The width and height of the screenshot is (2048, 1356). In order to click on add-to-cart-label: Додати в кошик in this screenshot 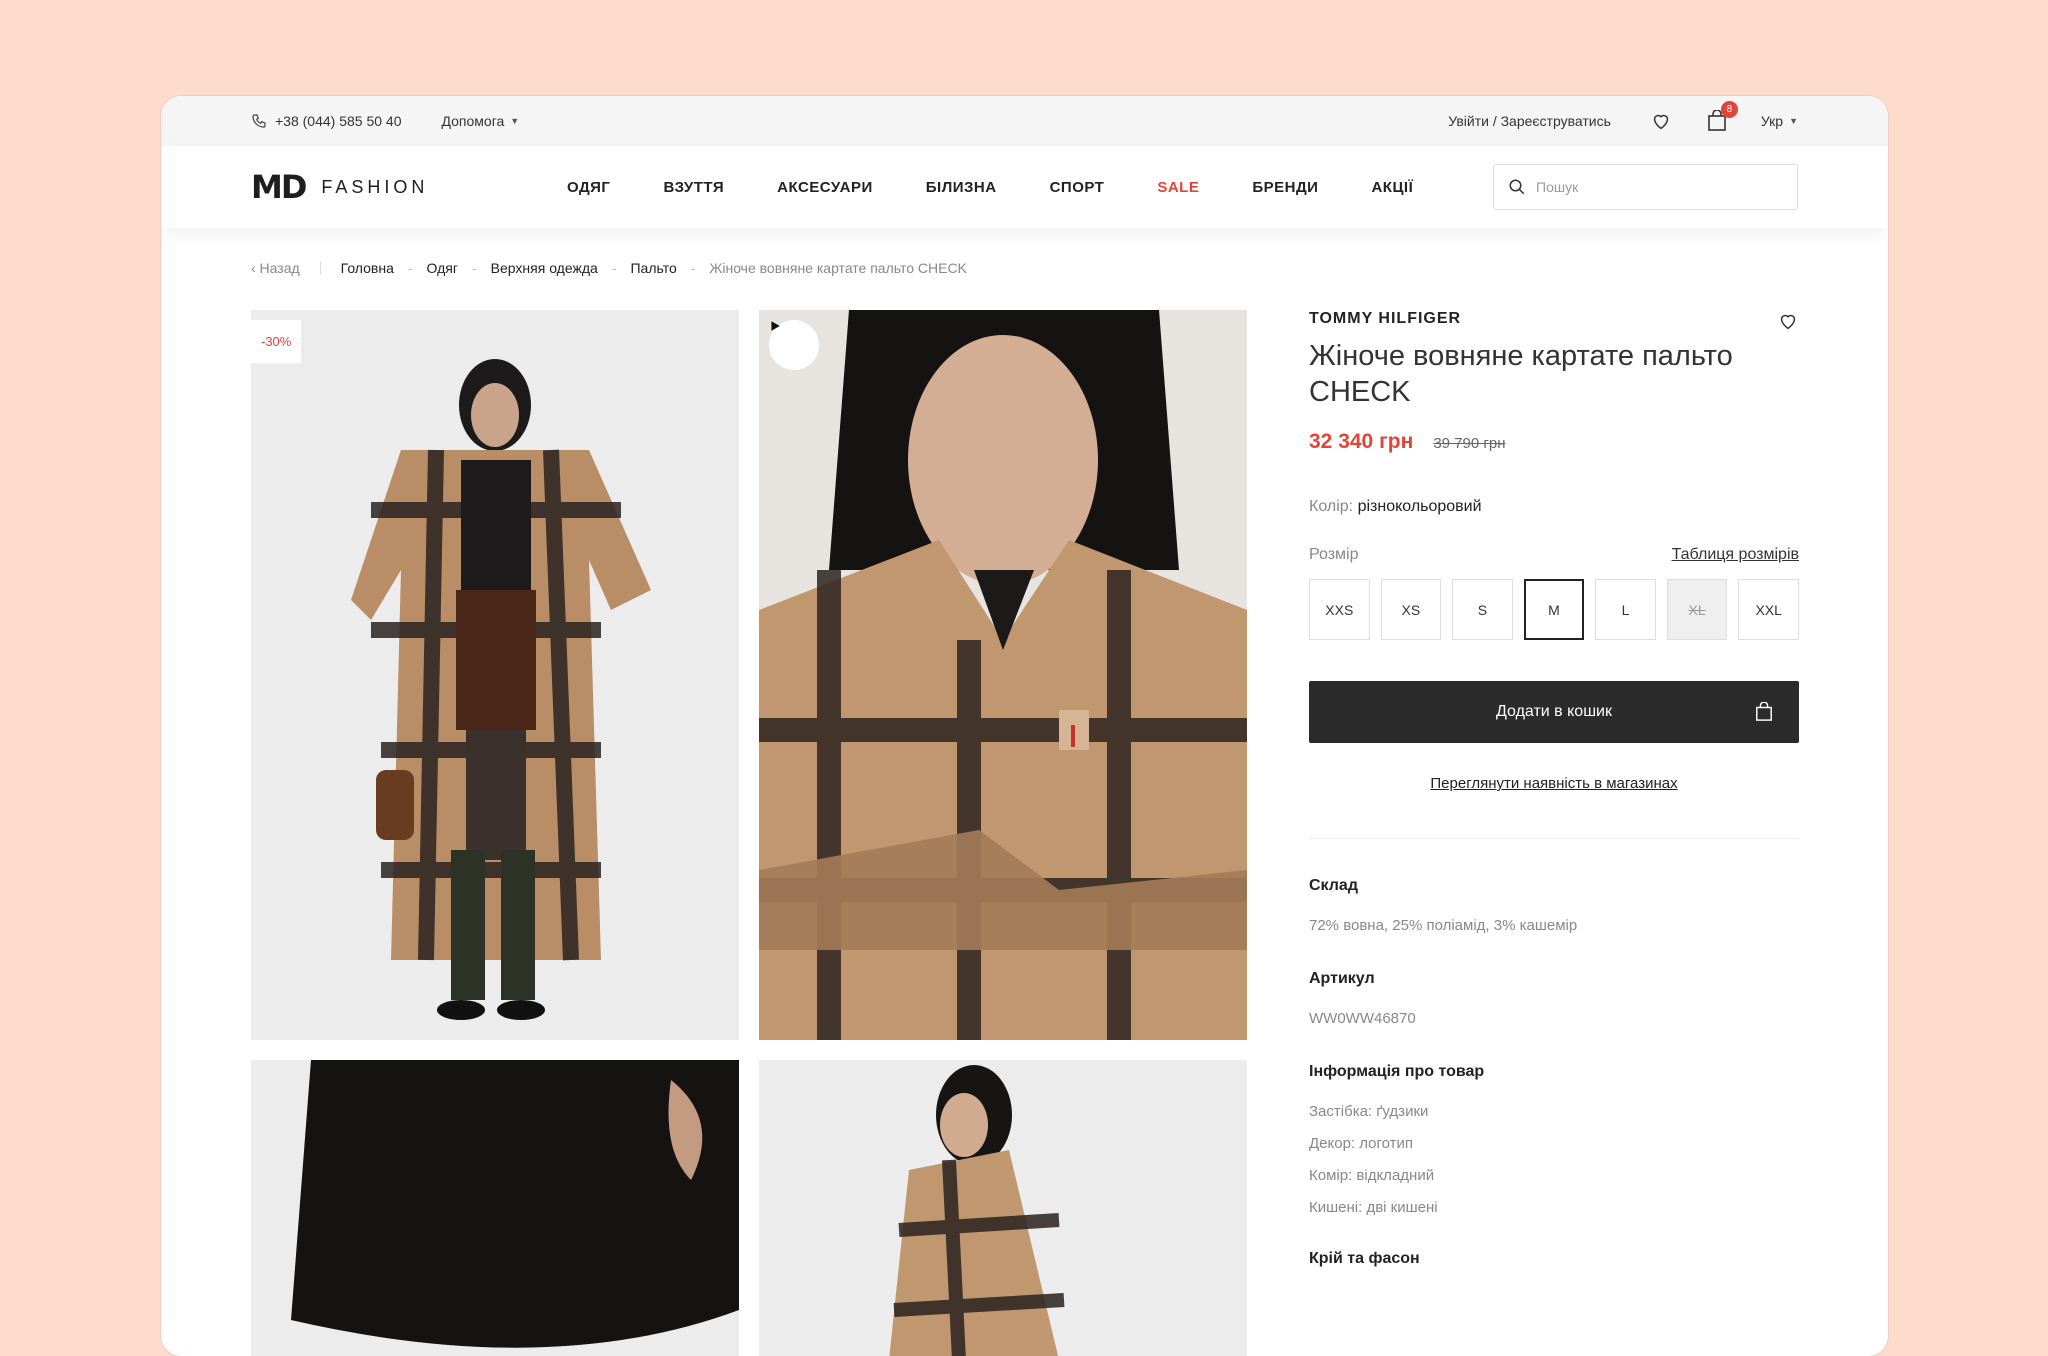, I will do `click(1554, 711)`.